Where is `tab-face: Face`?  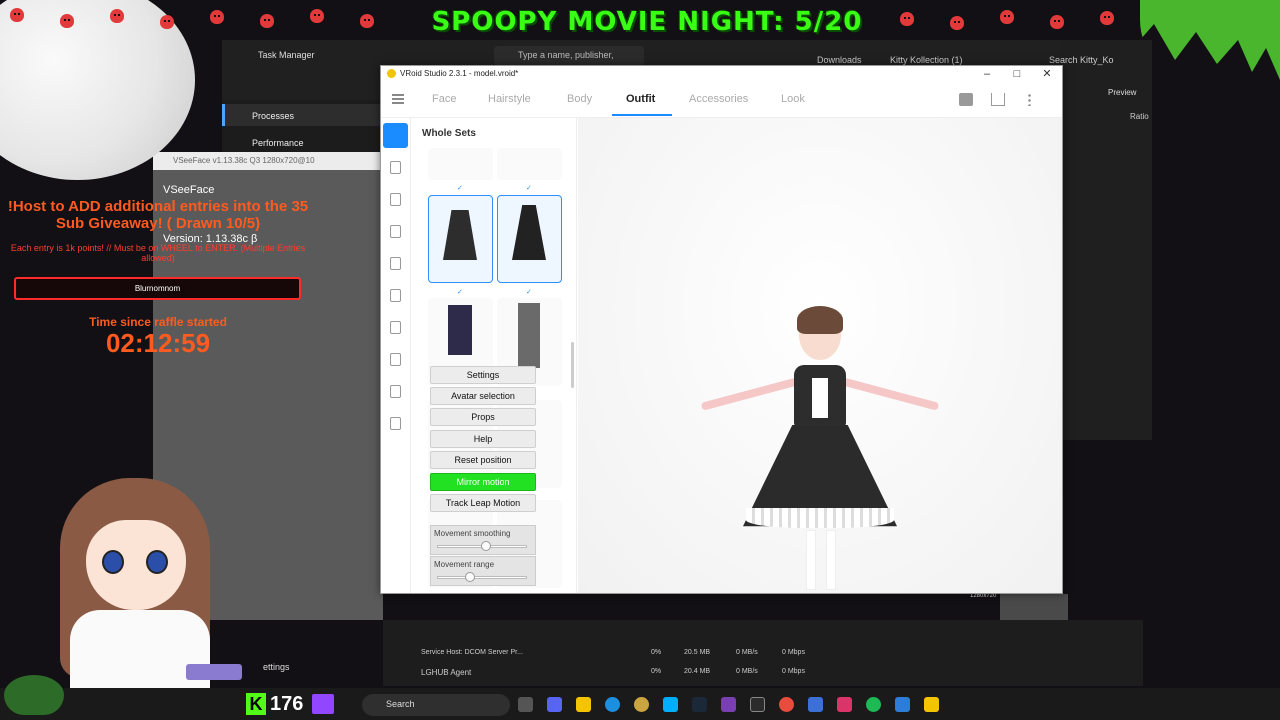 tab-face: Face is located at coordinates (444, 99).